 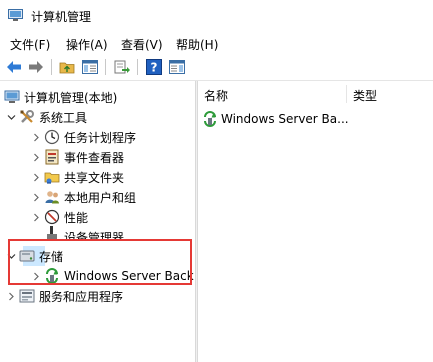 I want to click on tree-item-performance: 性能, so click(x=59, y=217).